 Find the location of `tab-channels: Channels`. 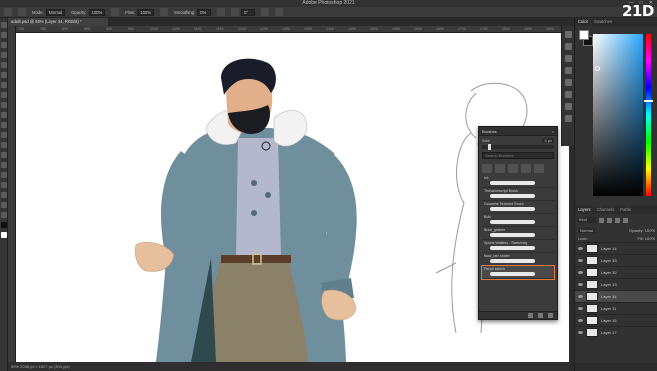

tab-channels: Channels is located at coordinates (606, 210).